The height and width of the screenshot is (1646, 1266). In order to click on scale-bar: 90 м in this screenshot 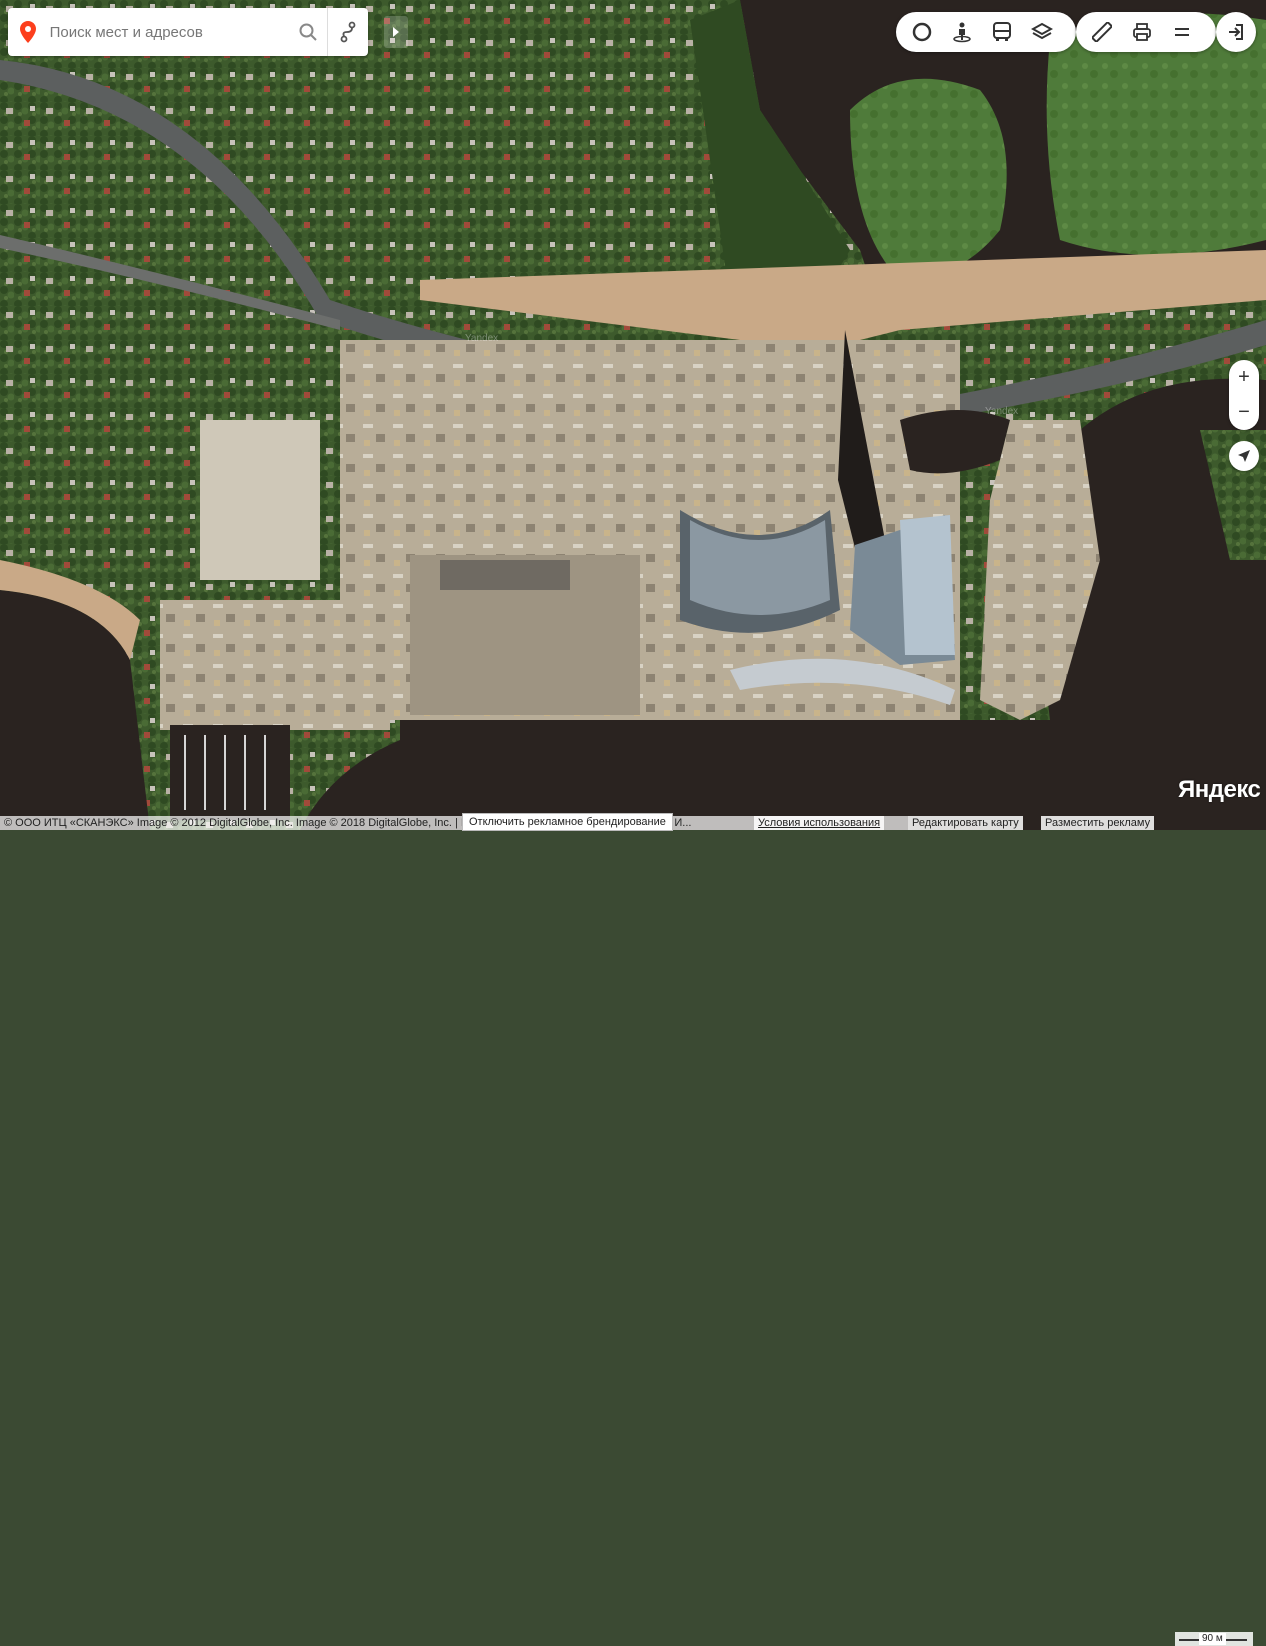, I will do `click(1214, 1639)`.